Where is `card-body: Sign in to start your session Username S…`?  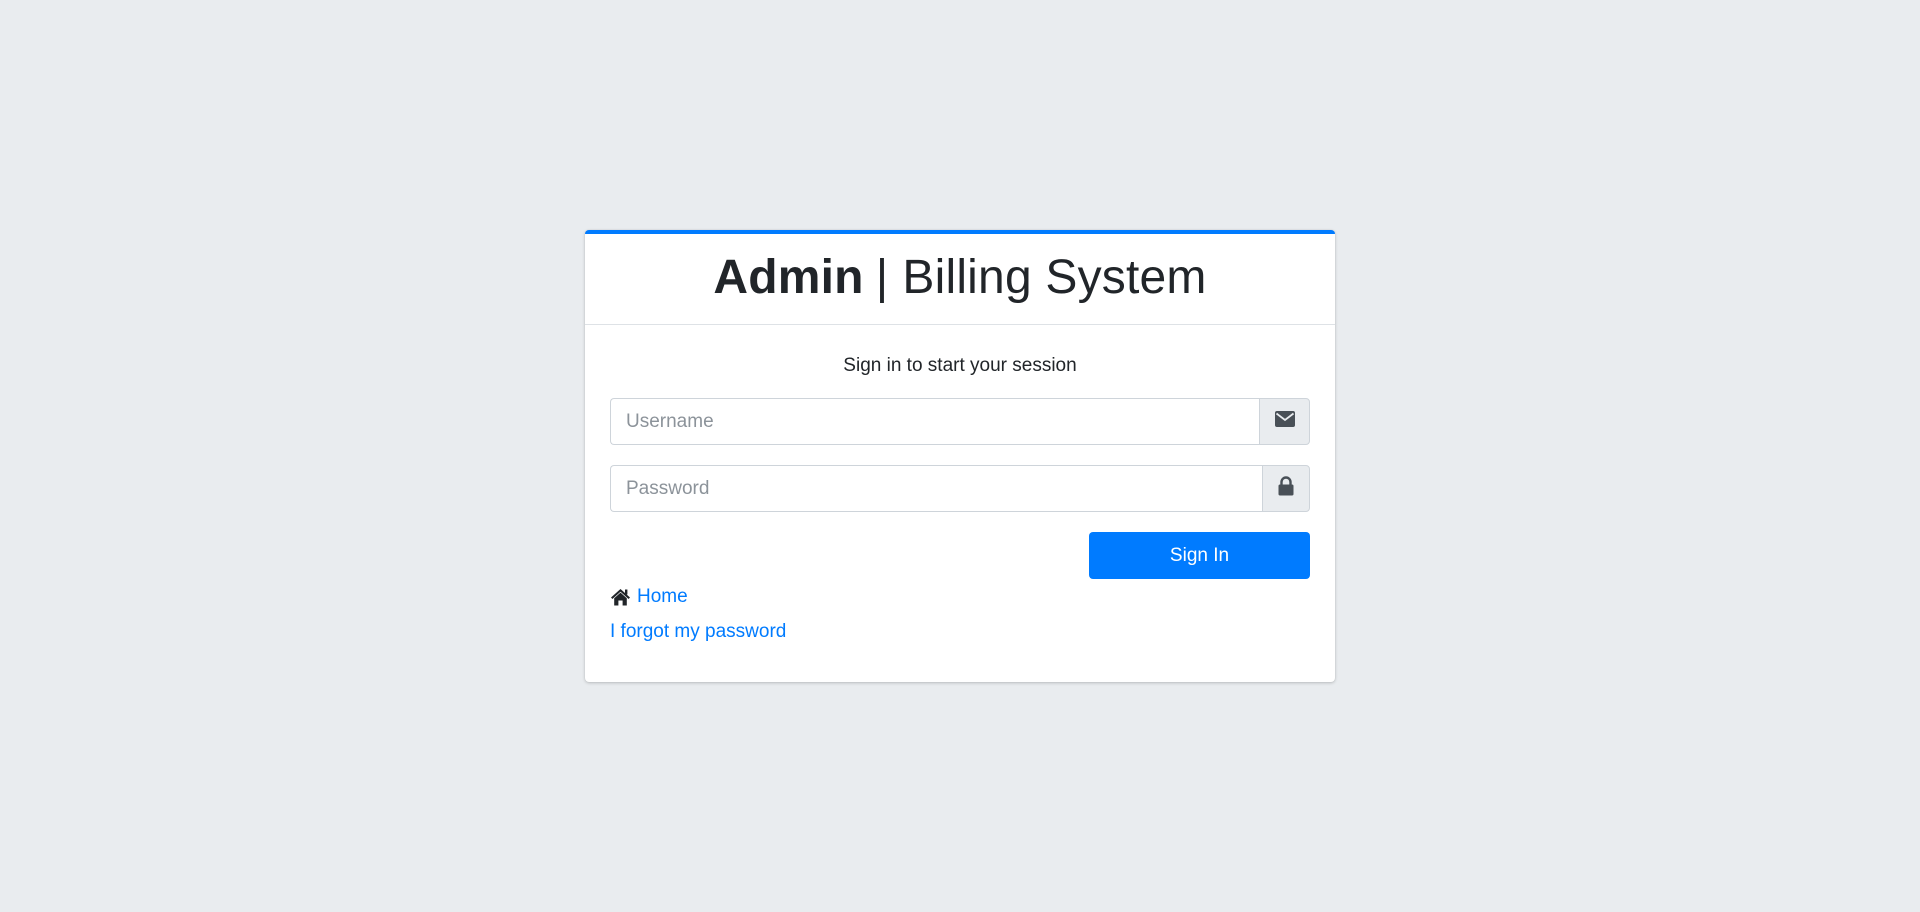
card-body: Sign in to start your session Username S… is located at coordinates (960, 499).